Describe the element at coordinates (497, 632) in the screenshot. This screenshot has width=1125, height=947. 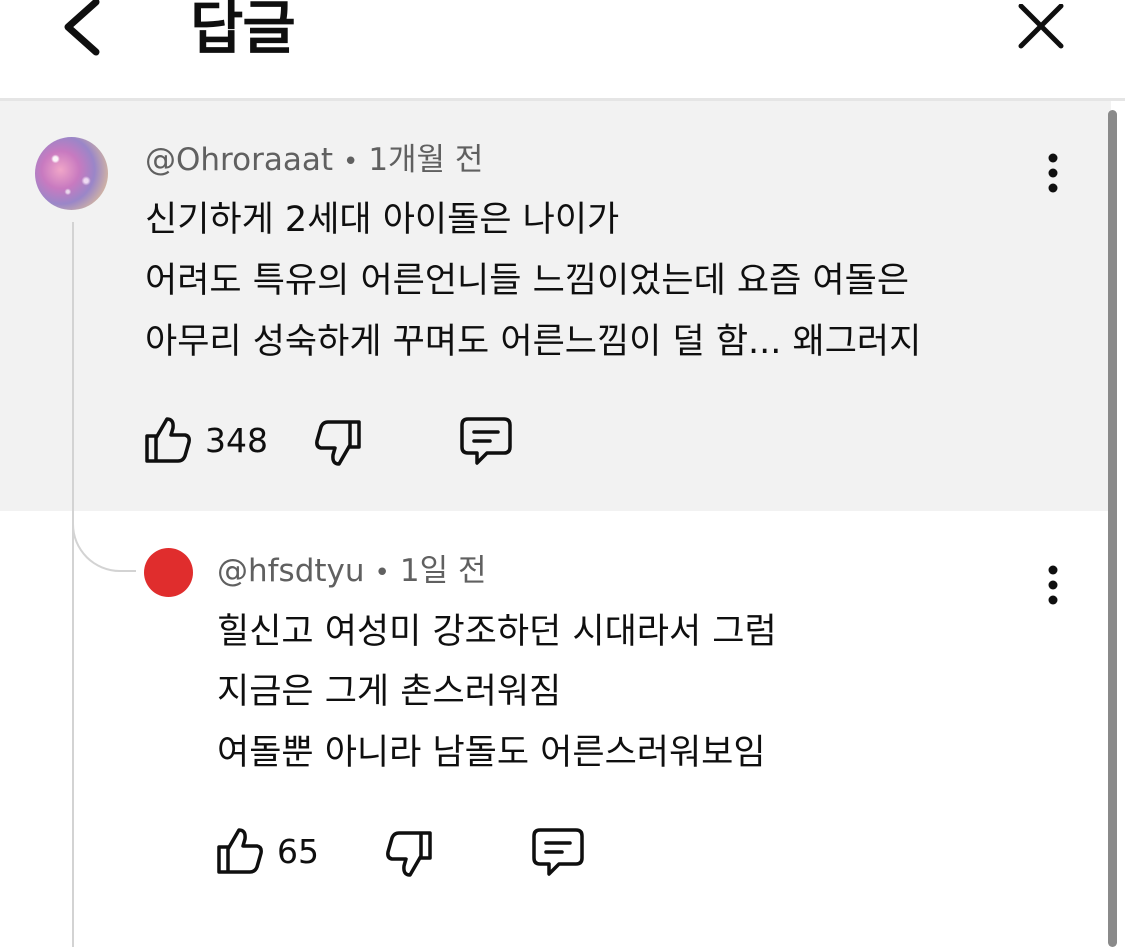
I see `reply-text-line: 힐신고 여성미 강조하던 시대라서 그럼` at that location.